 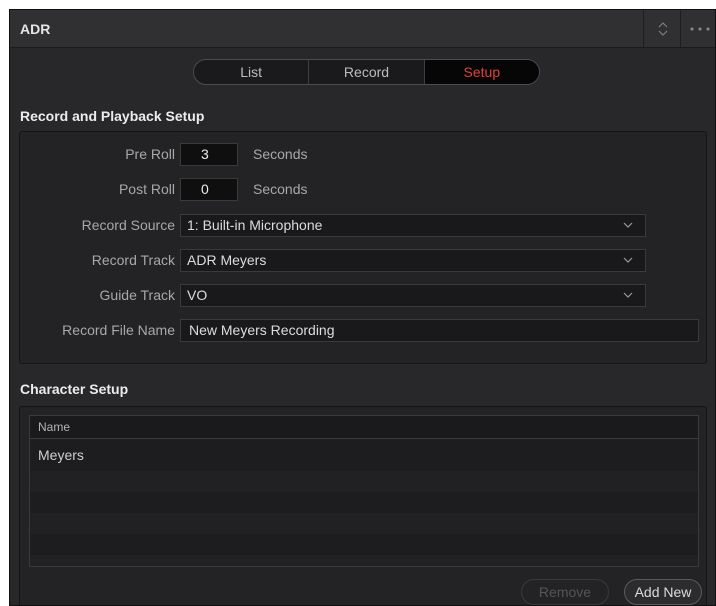 I want to click on name-column-header: Name, so click(x=364, y=427).